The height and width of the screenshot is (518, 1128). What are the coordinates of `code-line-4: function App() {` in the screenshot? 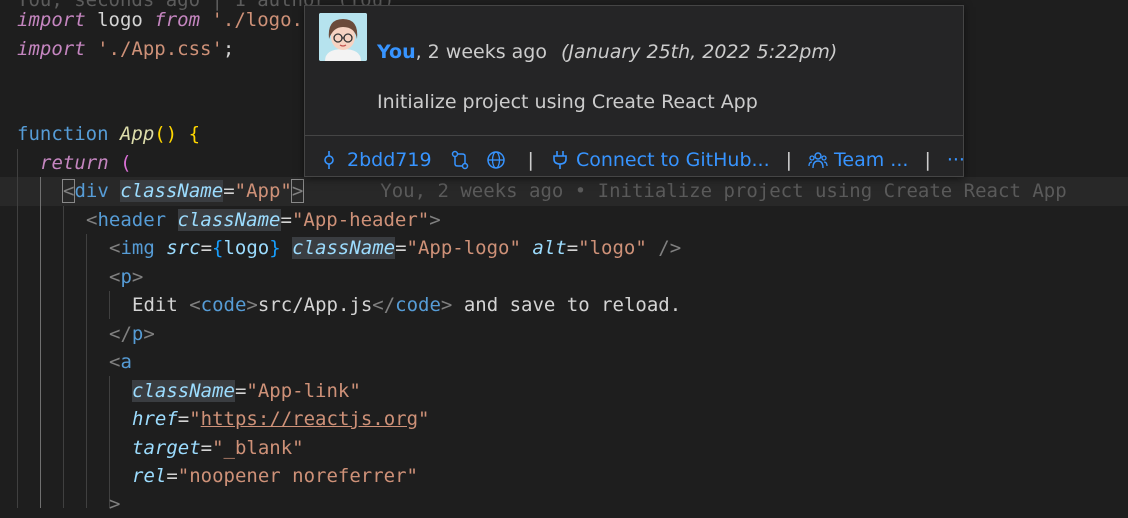 It's located at (108, 134).